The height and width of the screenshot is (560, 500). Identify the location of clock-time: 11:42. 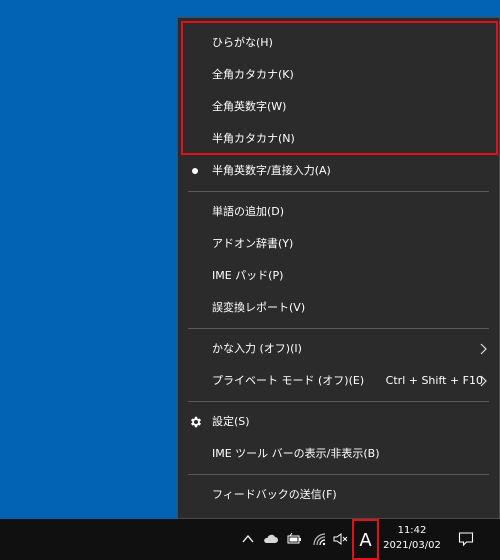
(412, 530).